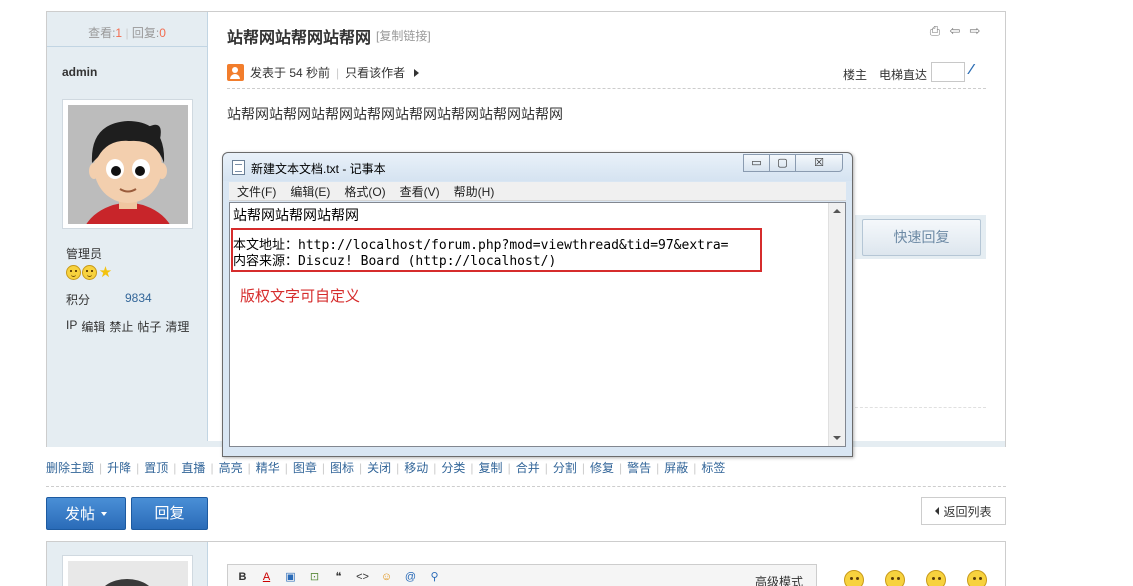 The height and width of the screenshot is (586, 1133). I want to click on mod-classify: 分类, so click(453, 467).